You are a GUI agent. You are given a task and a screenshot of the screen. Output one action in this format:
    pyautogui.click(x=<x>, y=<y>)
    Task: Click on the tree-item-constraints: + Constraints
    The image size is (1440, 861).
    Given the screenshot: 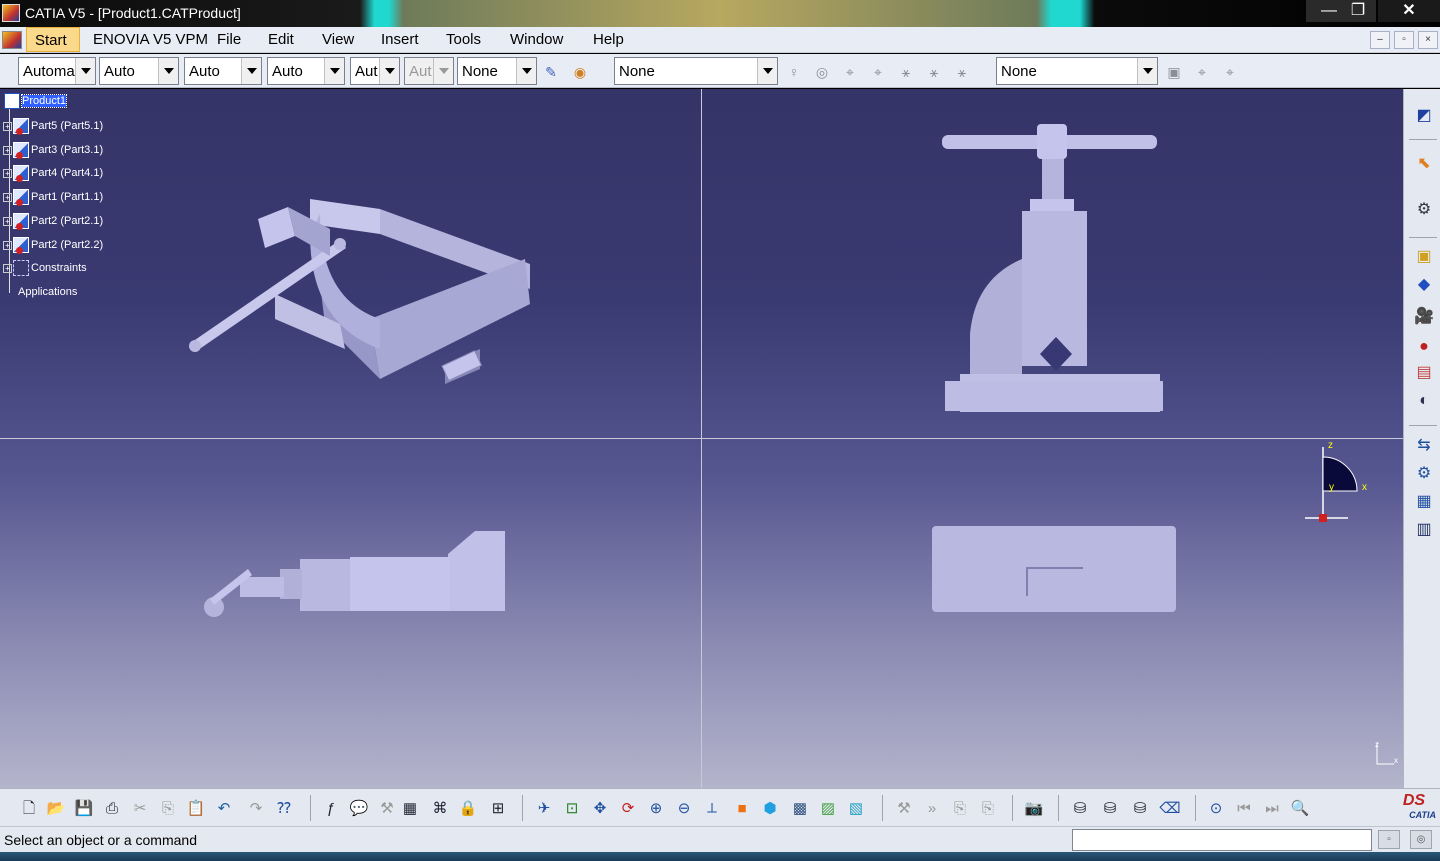 What is the action you would take?
    pyautogui.click(x=45, y=268)
    